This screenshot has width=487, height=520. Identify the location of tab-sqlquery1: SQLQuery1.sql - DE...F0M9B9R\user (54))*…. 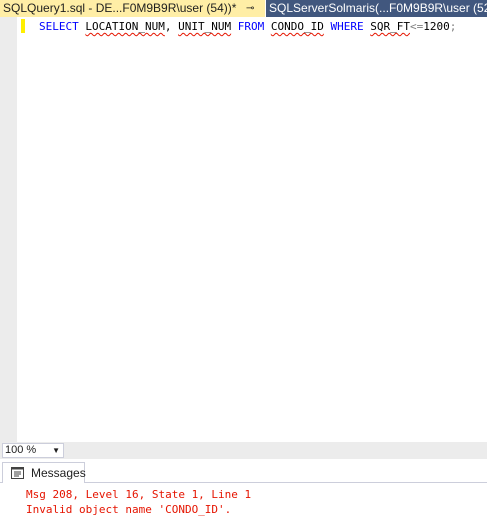
(132, 8).